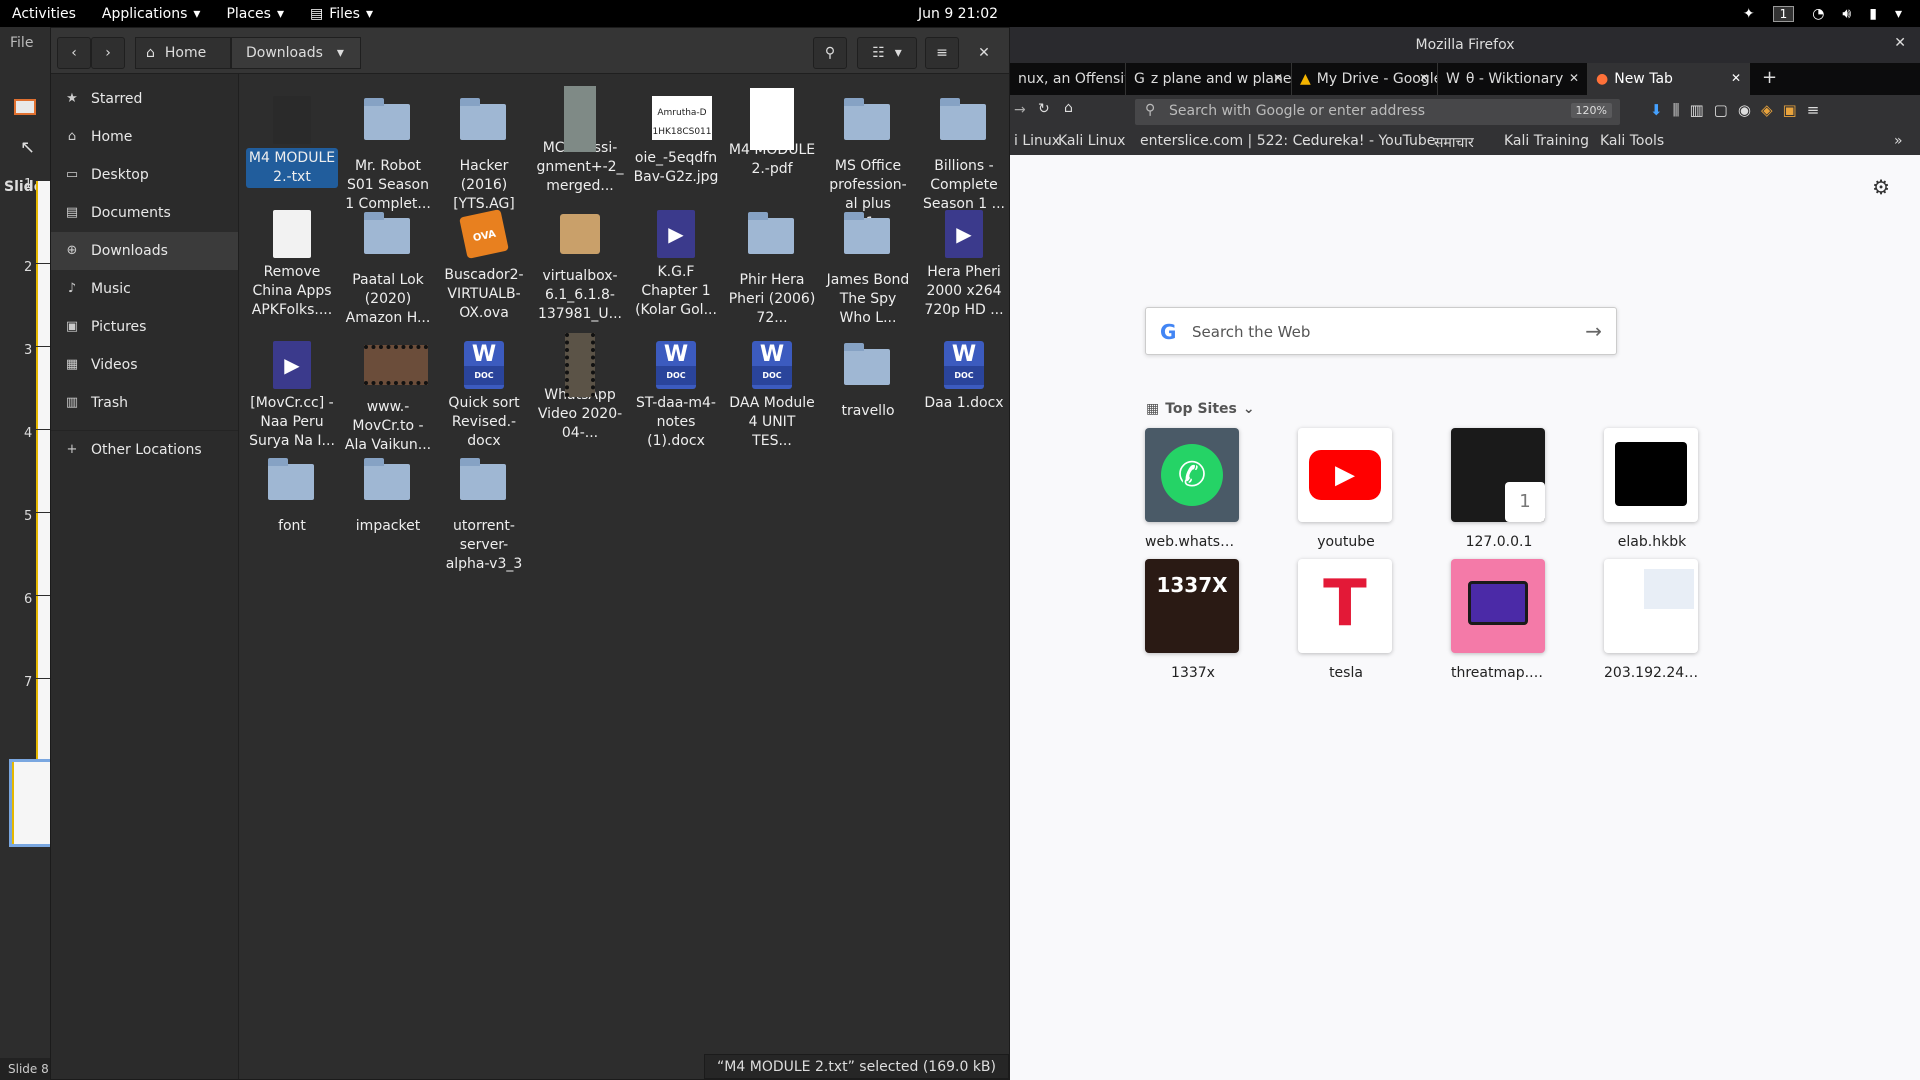 The height and width of the screenshot is (1080, 1920). I want to click on file-item: travello, so click(868, 381).